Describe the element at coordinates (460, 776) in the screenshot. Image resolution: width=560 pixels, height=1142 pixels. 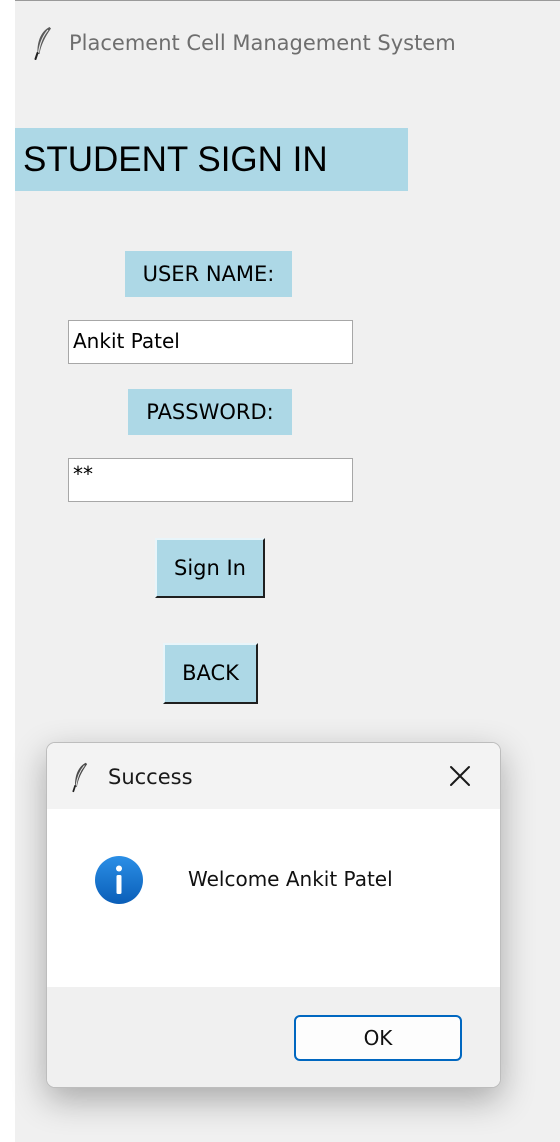
I see `close-icon` at that location.